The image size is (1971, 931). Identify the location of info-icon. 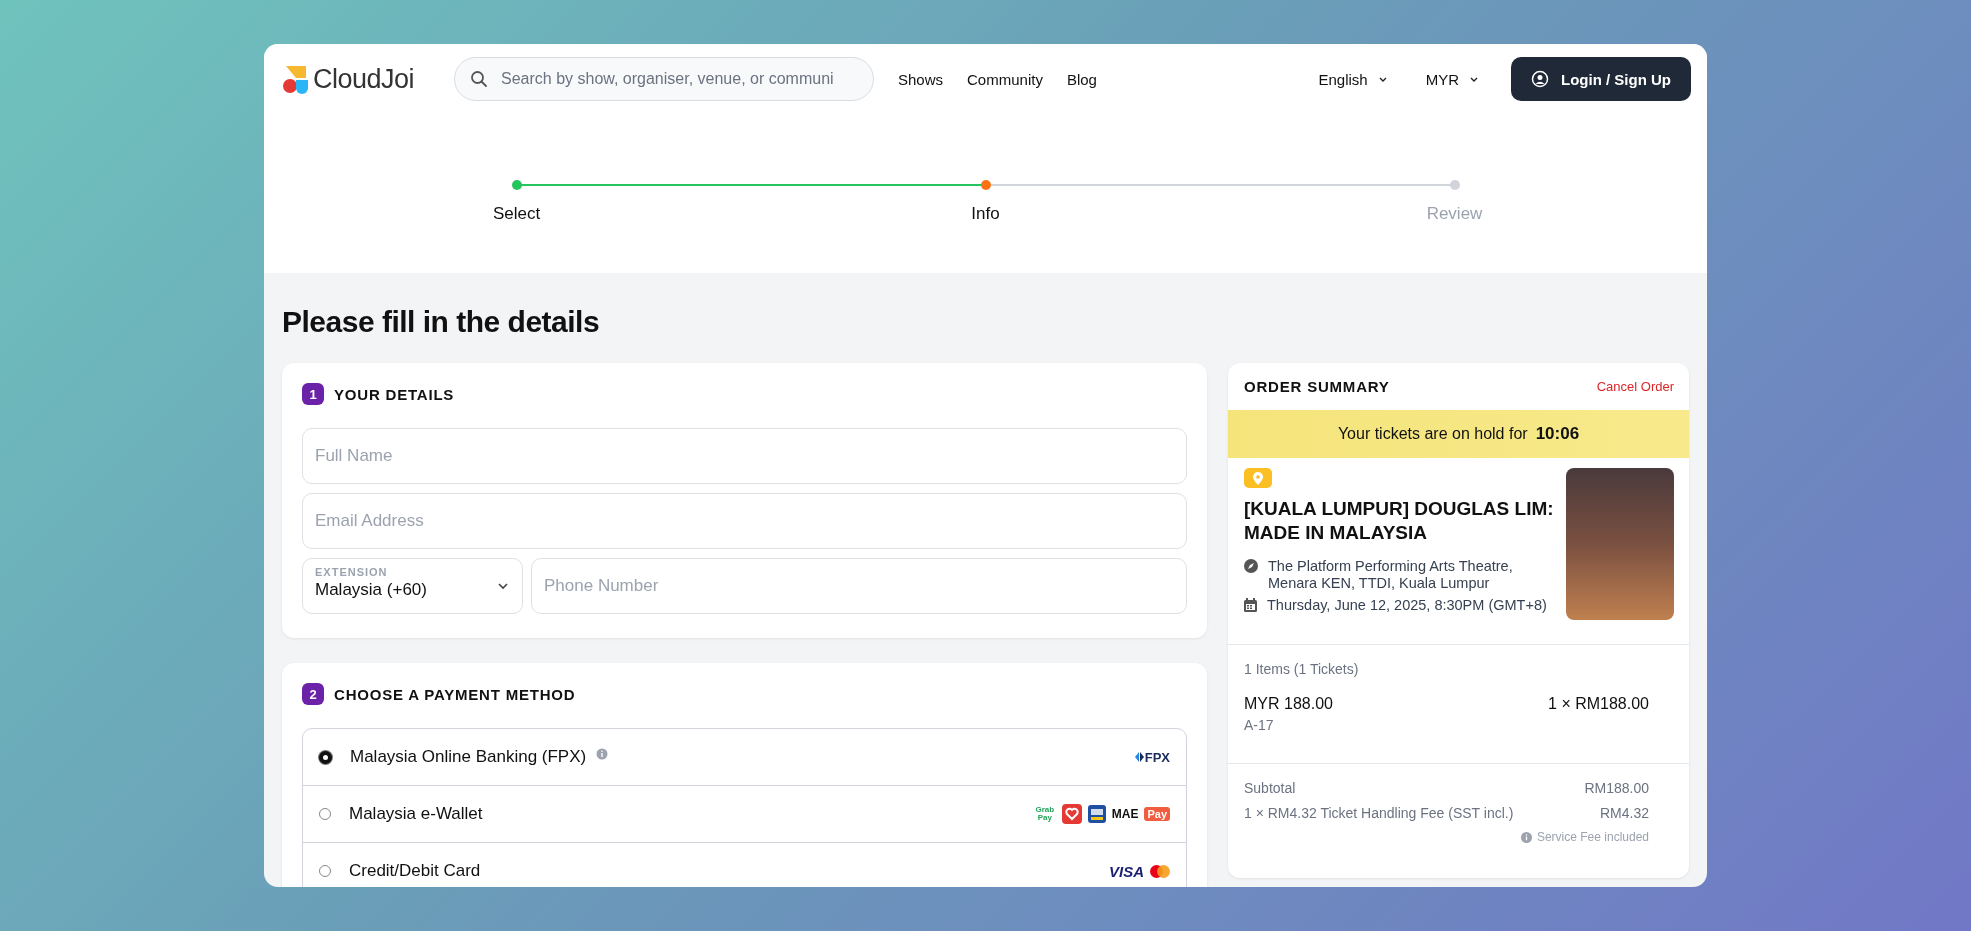
(1526, 837).